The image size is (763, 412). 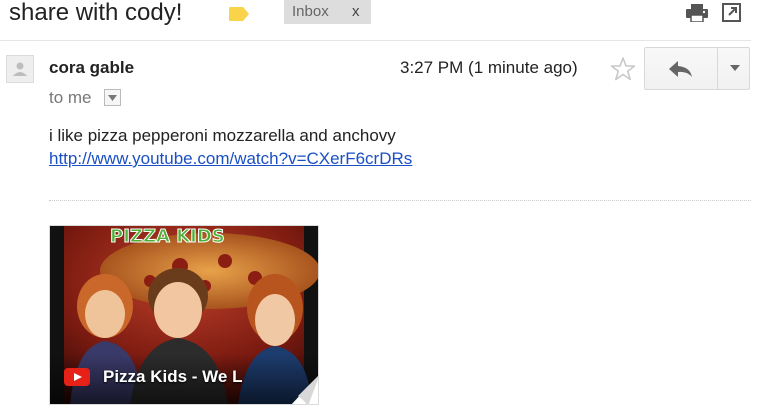 I want to click on message-timestamp: 3:27 PM (1 minute ago), so click(x=489, y=67).